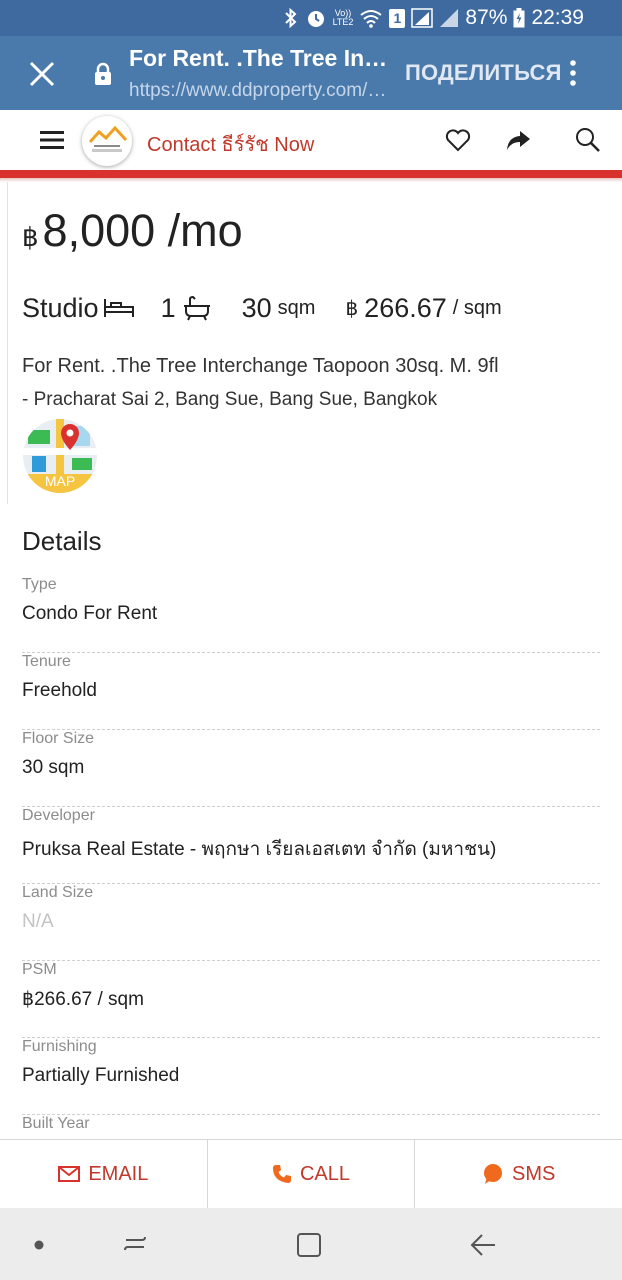  Describe the element at coordinates (60, 481) in the screenshot. I see `map-label: MAP` at that location.